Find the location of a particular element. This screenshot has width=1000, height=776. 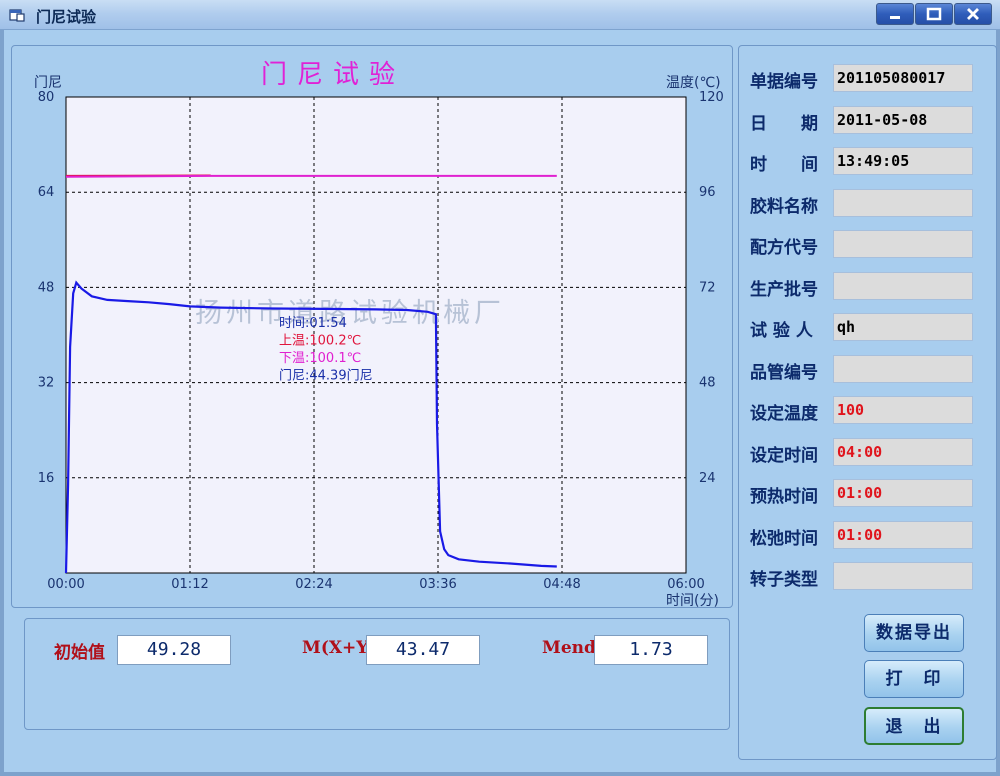

y-right-tick-label: 120 is located at coordinates (711, 97).